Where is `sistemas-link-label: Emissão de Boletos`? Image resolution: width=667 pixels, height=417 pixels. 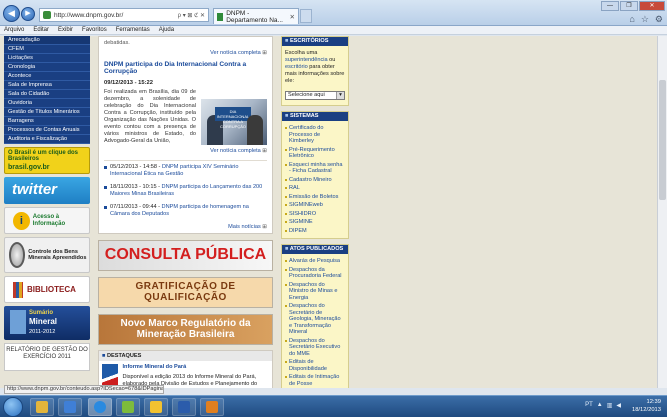
sistemas-link-label: Emissão de Boletos is located at coordinates (314, 196).